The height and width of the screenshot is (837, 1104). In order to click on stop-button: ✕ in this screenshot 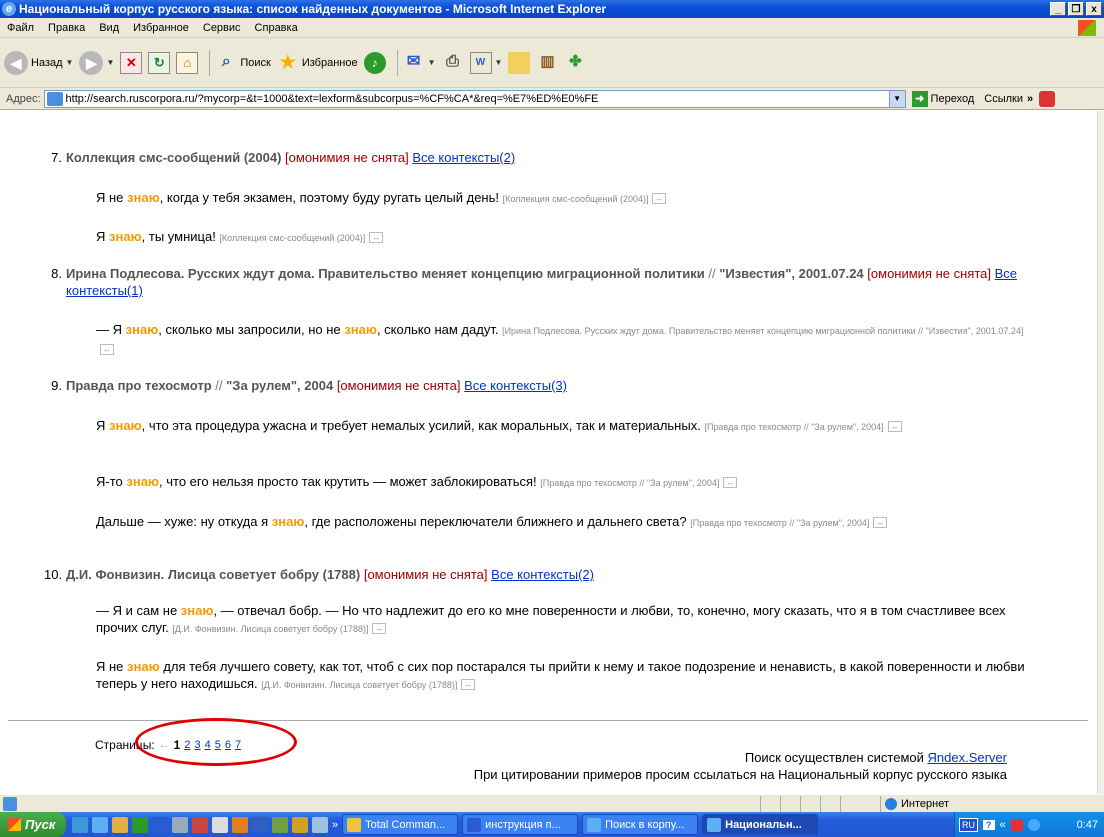, I will do `click(131, 62)`.